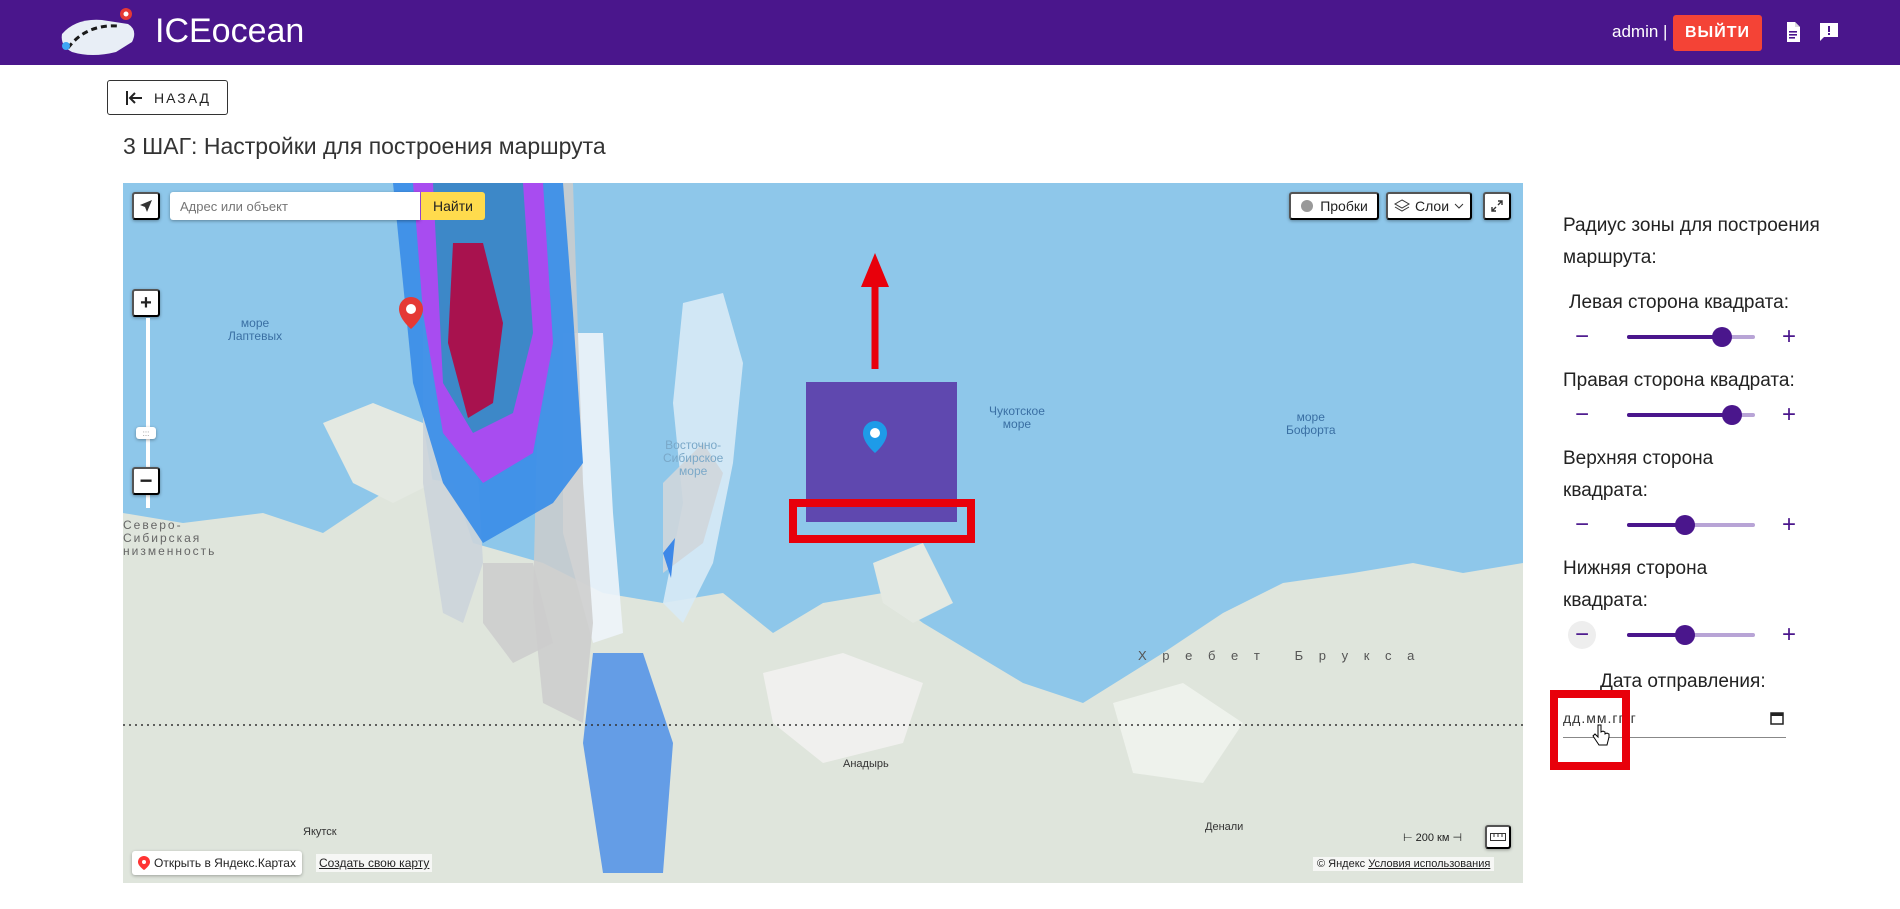 The image size is (1900, 909). What do you see at coordinates (1341, 864) in the screenshot?
I see `copyright-label: © Яндекс` at bounding box center [1341, 864].